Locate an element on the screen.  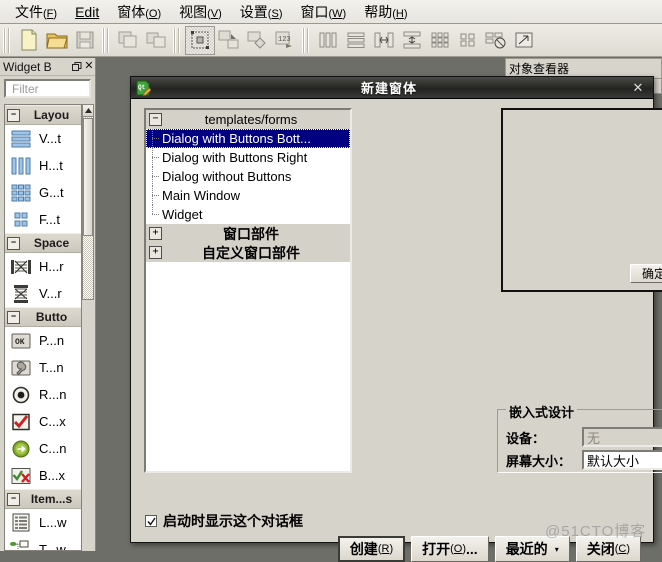
layout-horizontal-icon is located at coordinates (328, 40).